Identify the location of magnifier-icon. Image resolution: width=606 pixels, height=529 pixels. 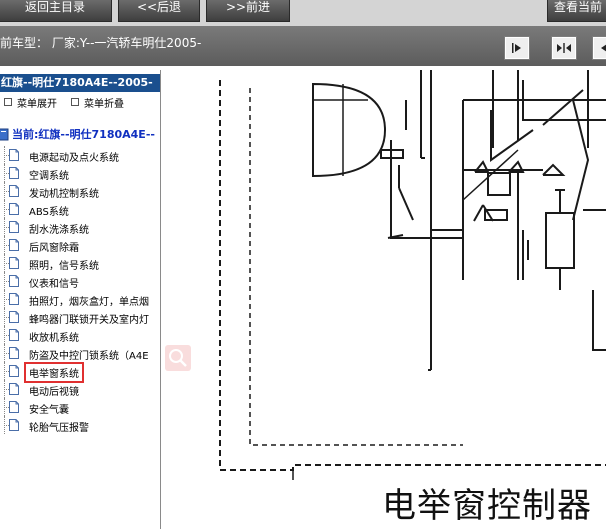
(178, 358).